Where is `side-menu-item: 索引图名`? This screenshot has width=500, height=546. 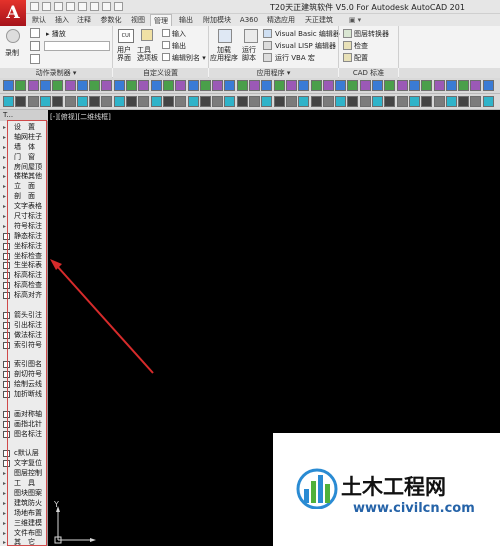 side-menu-item: 索引图名 is located at coordinates (24, 365).